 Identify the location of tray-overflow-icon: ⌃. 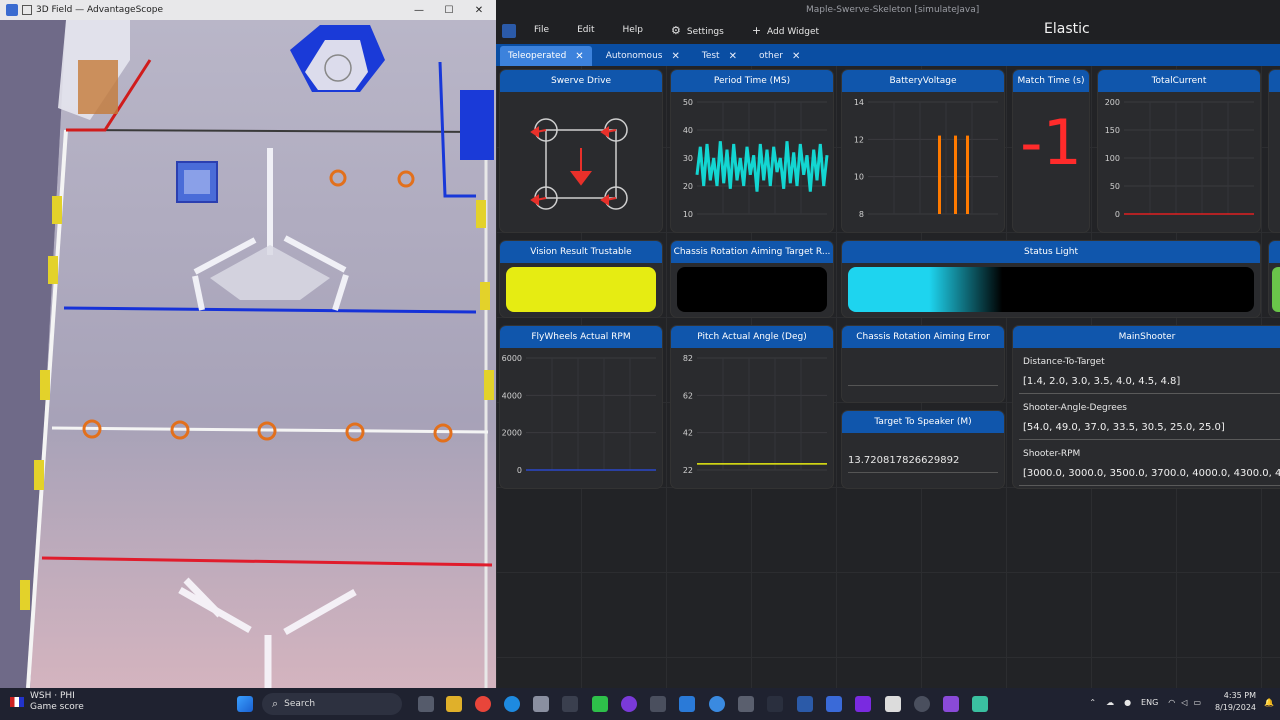
(1092, 702).